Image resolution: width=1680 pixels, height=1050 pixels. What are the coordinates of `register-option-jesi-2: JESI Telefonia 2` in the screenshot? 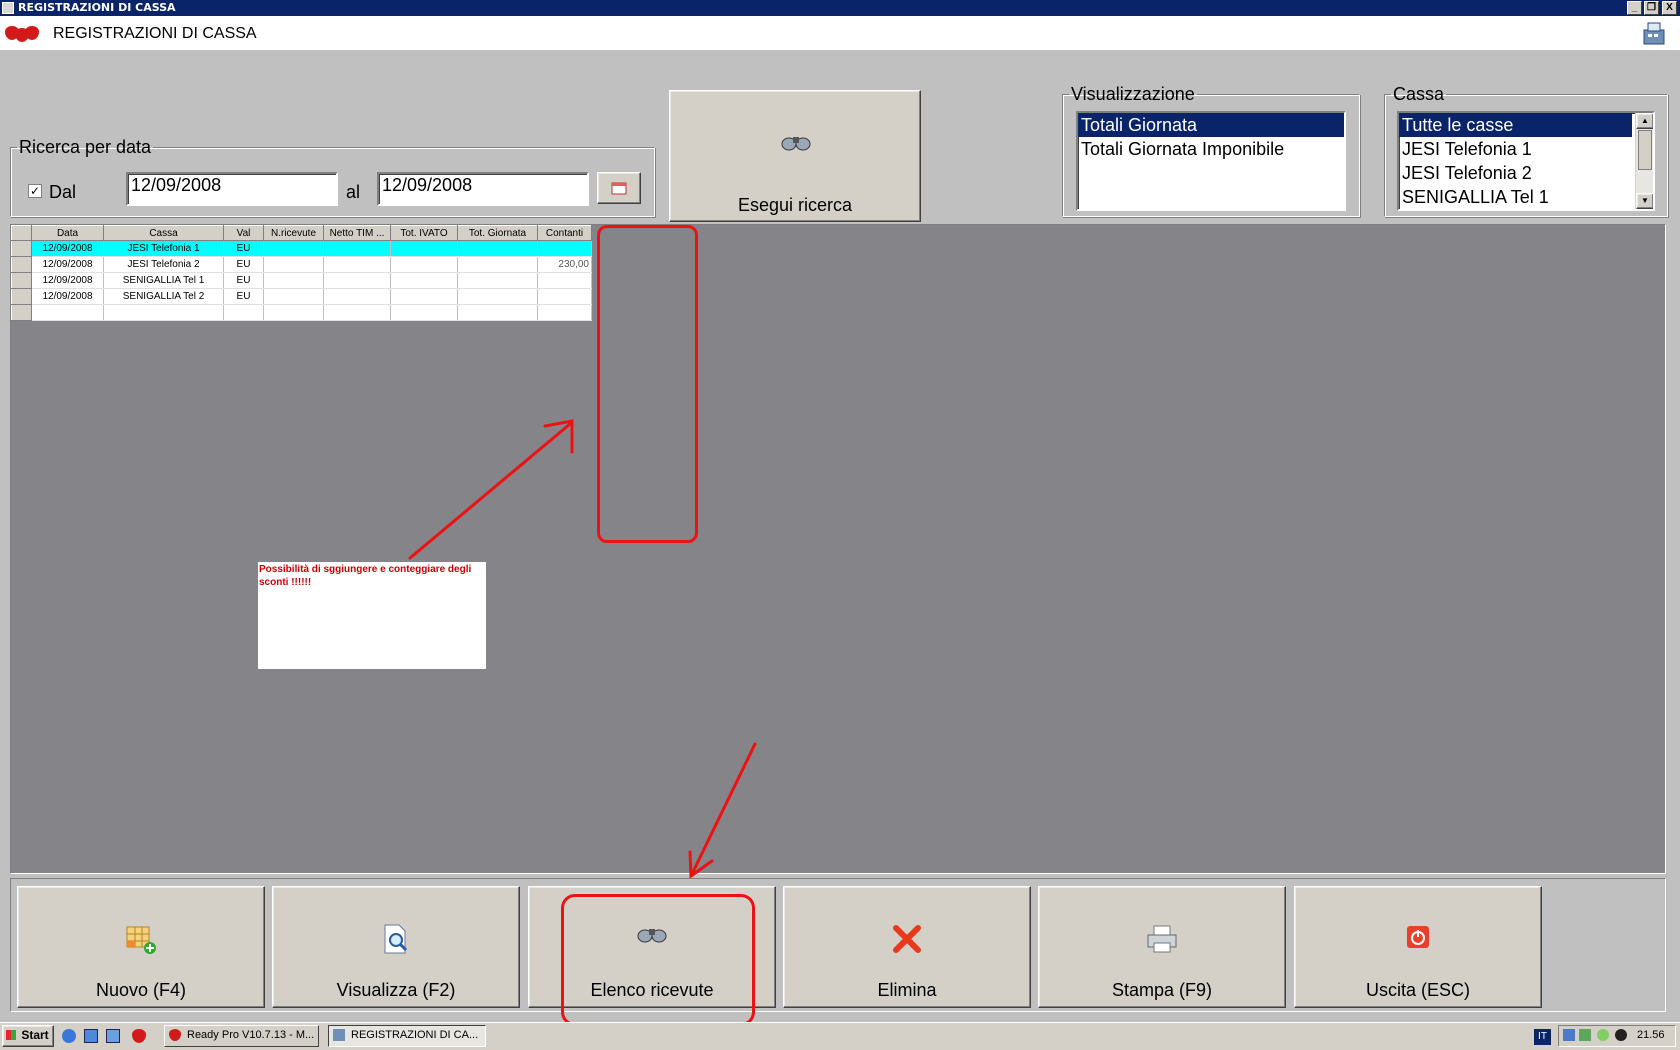 It's located at (1526, 173).